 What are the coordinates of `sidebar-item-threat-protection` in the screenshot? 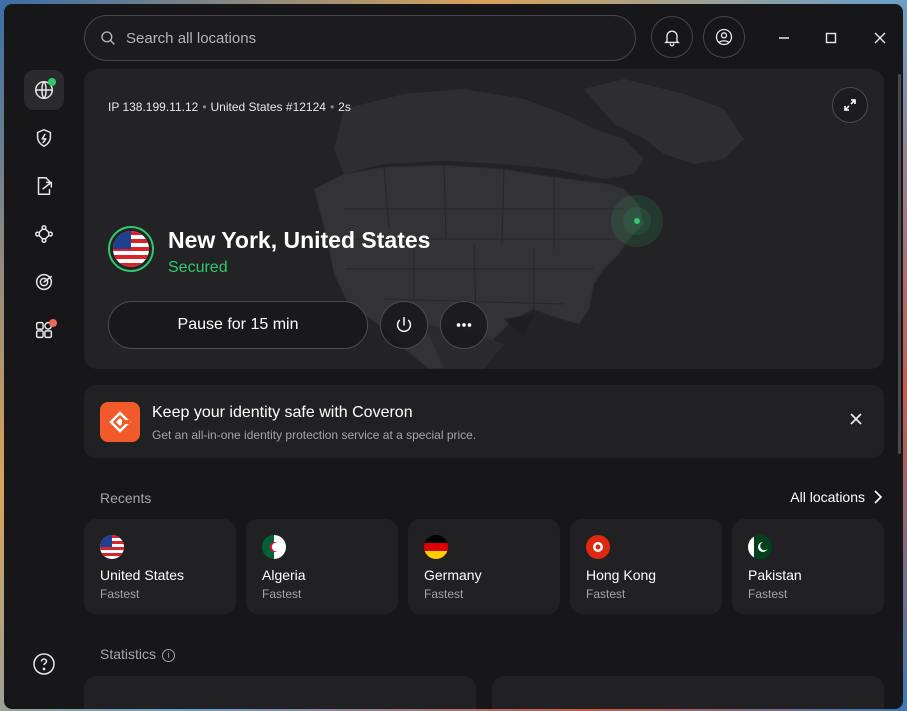 It's located at (44, 138).